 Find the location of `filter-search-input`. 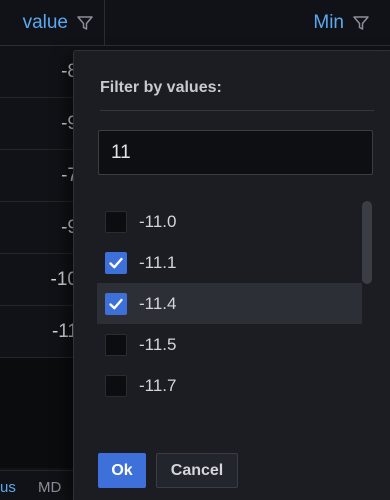

filter-search-input is located at coordinates (235, 152).